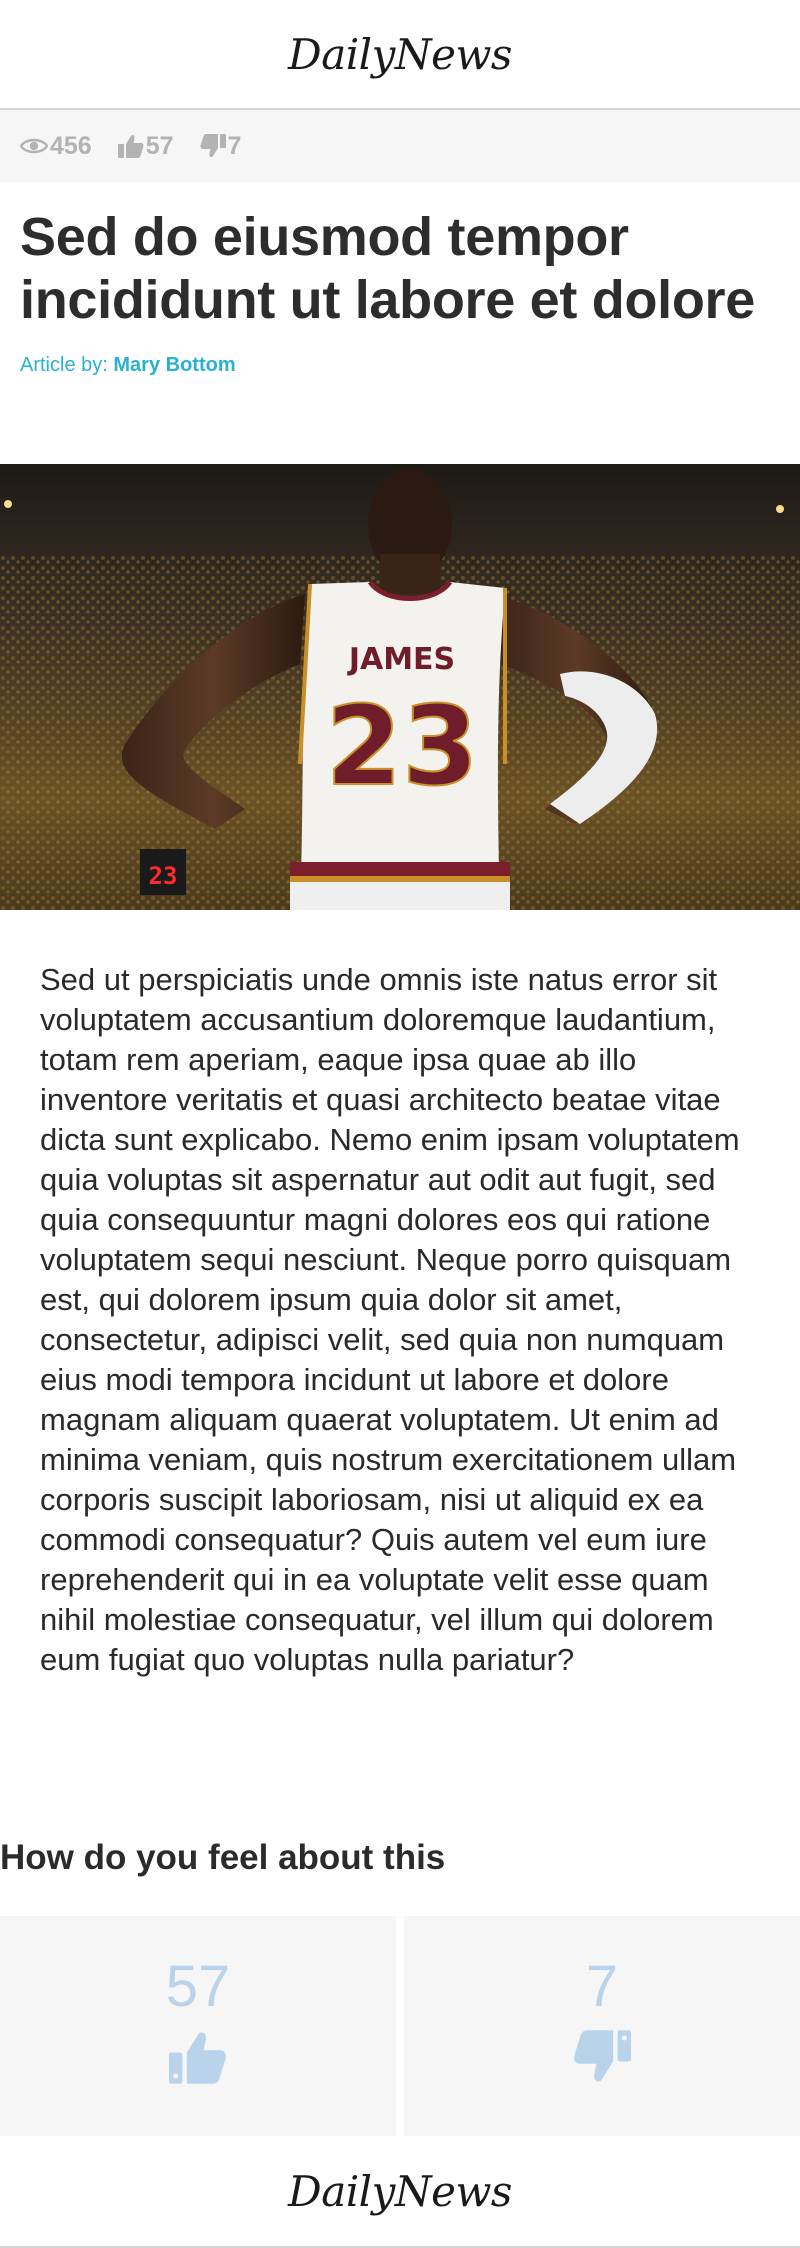 This screenshot has width=800, height=2248. What do you see at coordinates (71, 145) in the screenshot?
I see `views-count: 456` at bounding box center [71, 145].